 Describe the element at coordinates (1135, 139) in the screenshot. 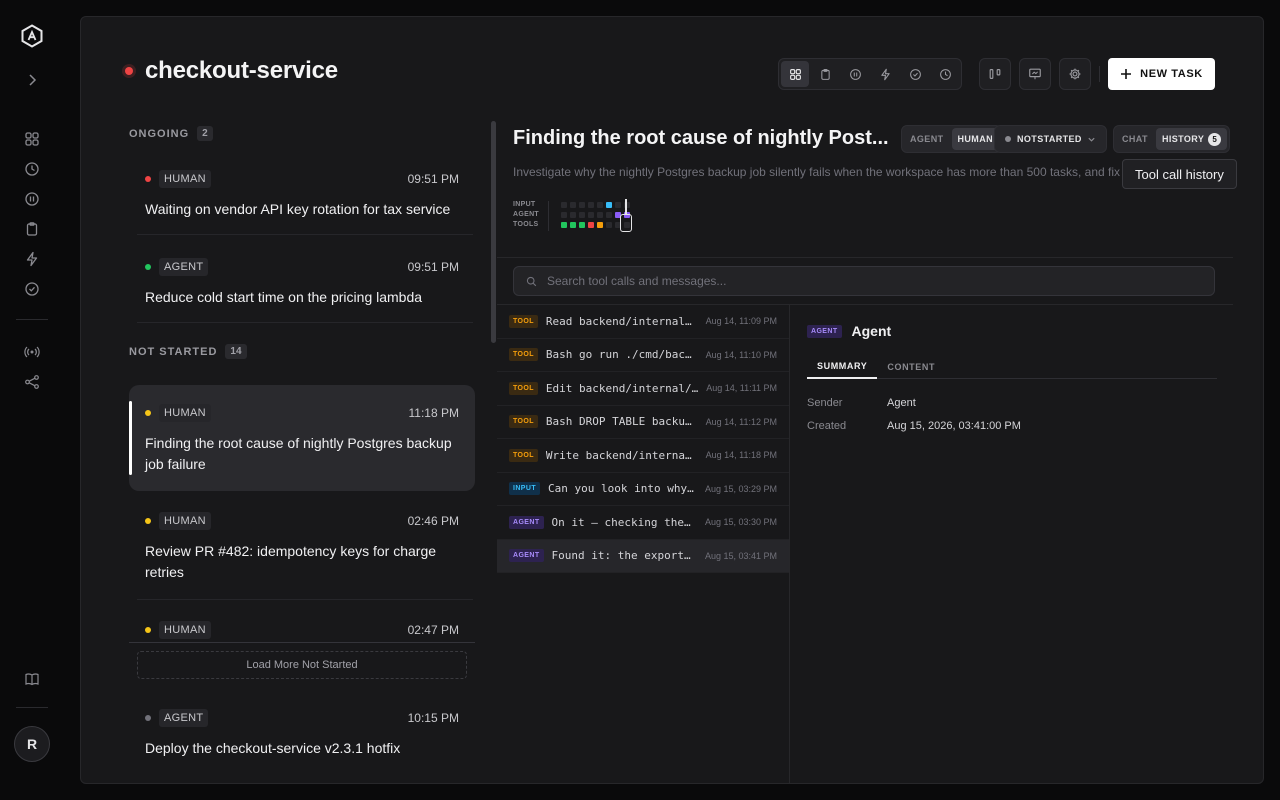

I see `chat-tab: CHAT` at that location.